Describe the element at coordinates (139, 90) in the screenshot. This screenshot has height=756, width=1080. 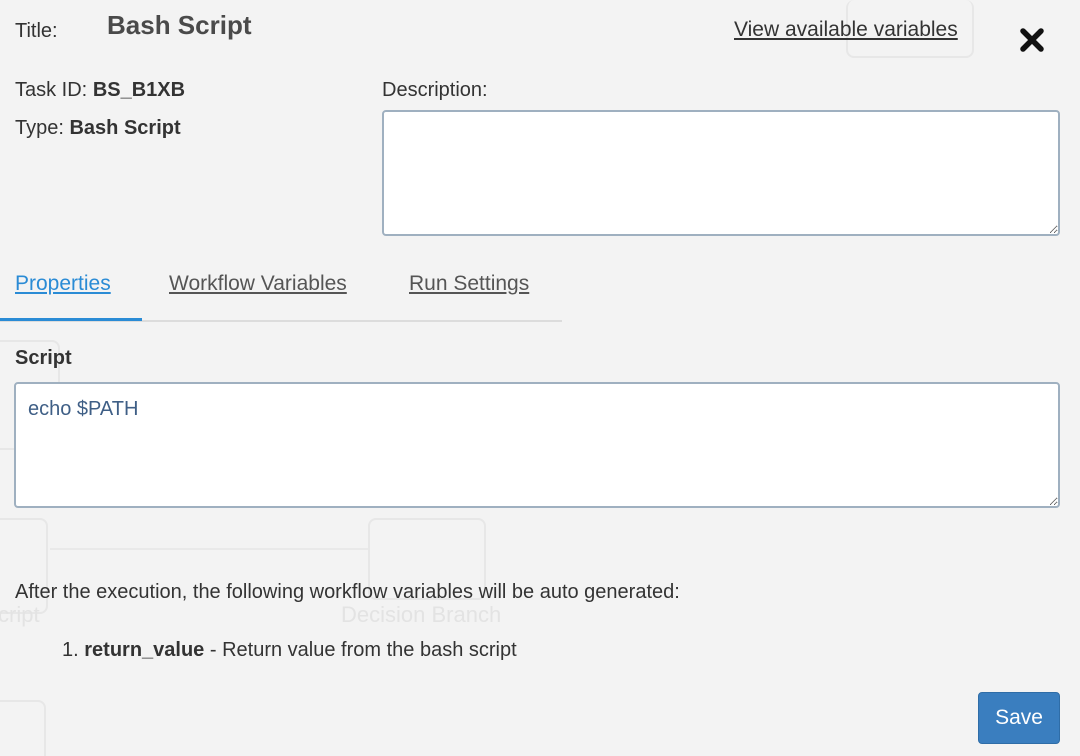
I see `task-id-value: BS_B1XB` at that location.